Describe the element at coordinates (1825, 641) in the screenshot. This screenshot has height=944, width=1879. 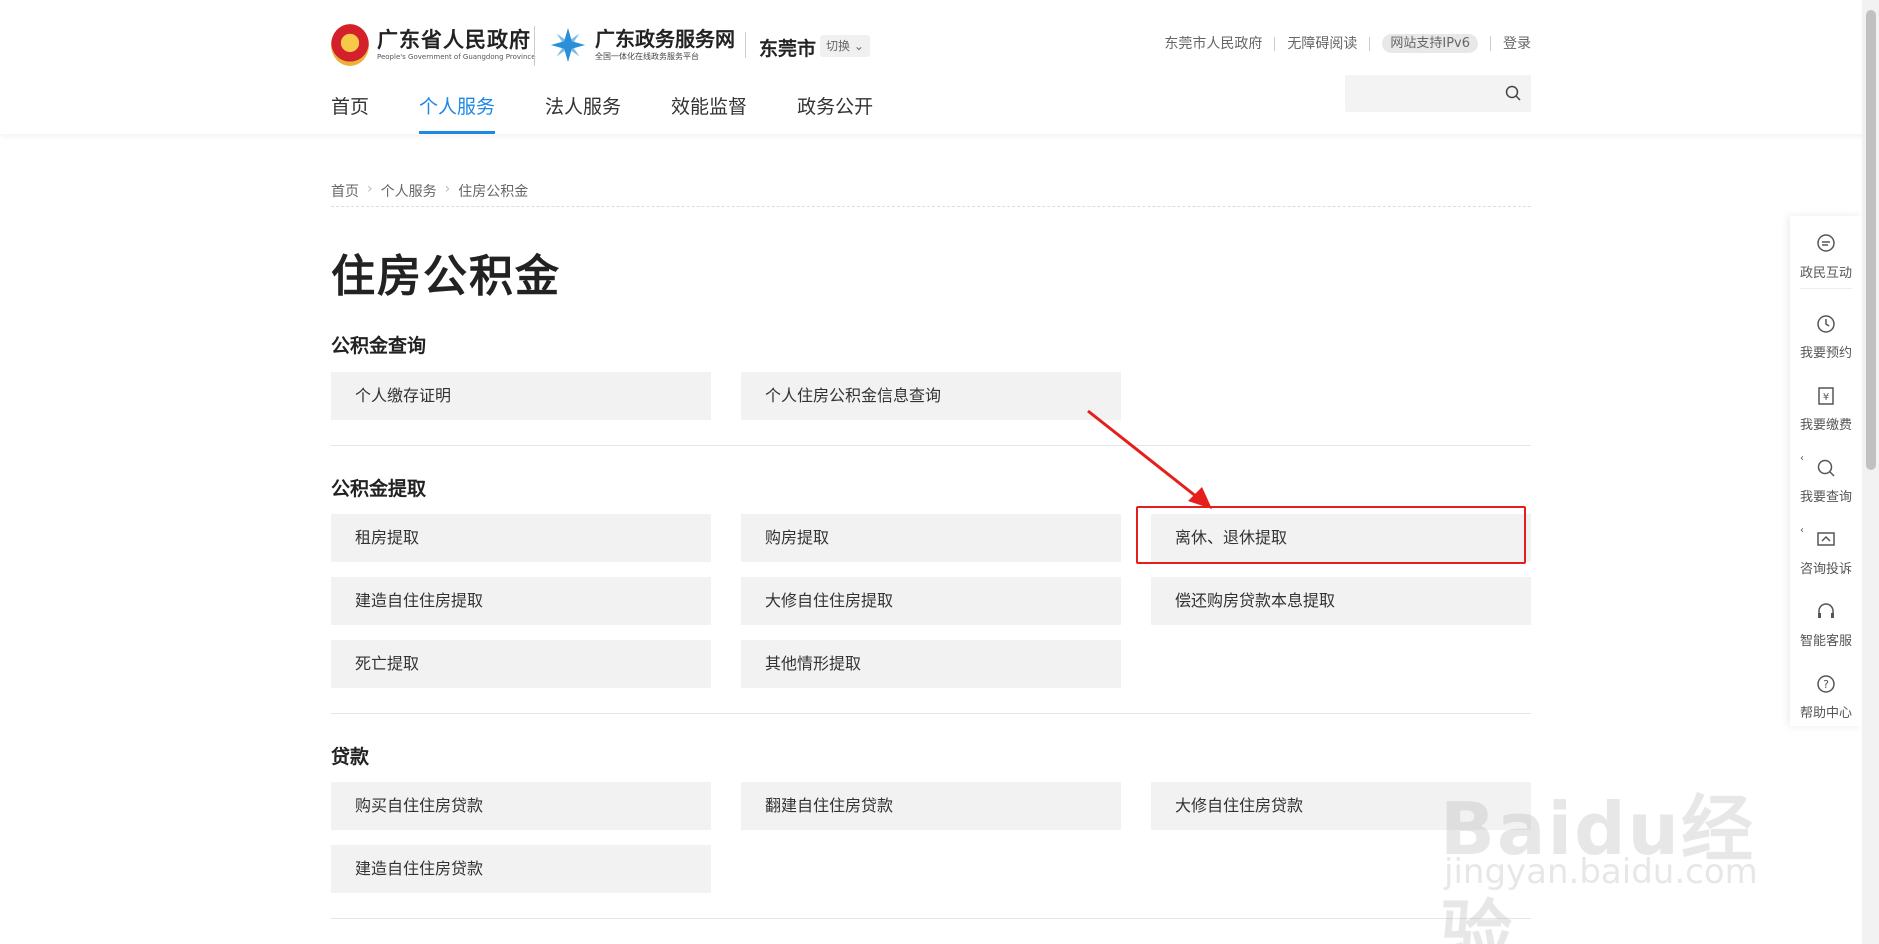
I see `float-label: 智能客服` at that location.